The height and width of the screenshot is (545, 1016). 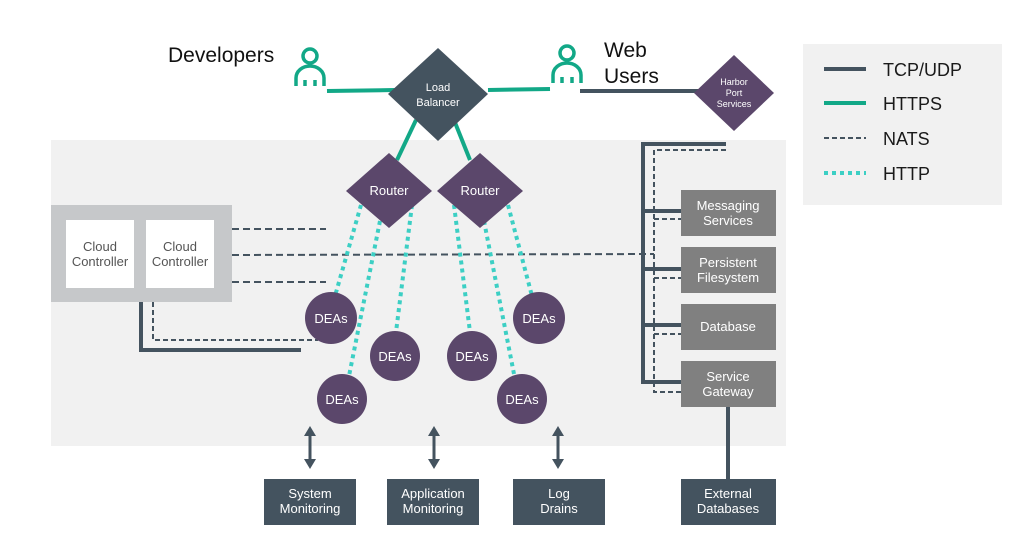 I want to click on https-link-lb-webusers, so click(x=519, y=89).